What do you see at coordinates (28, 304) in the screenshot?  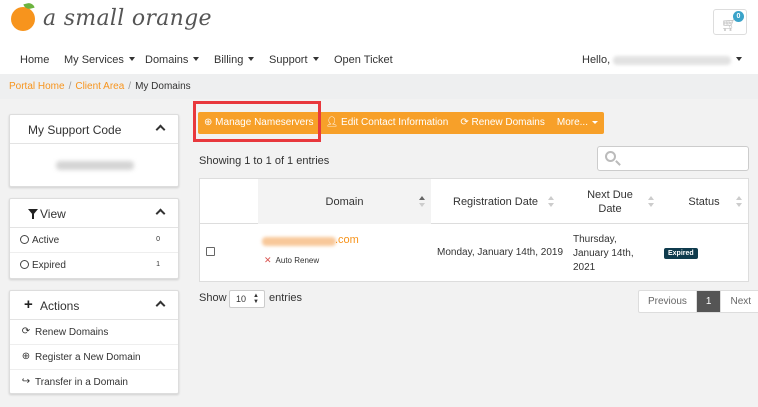 I see `plus-icon: +` at bounding box center [28, 304].